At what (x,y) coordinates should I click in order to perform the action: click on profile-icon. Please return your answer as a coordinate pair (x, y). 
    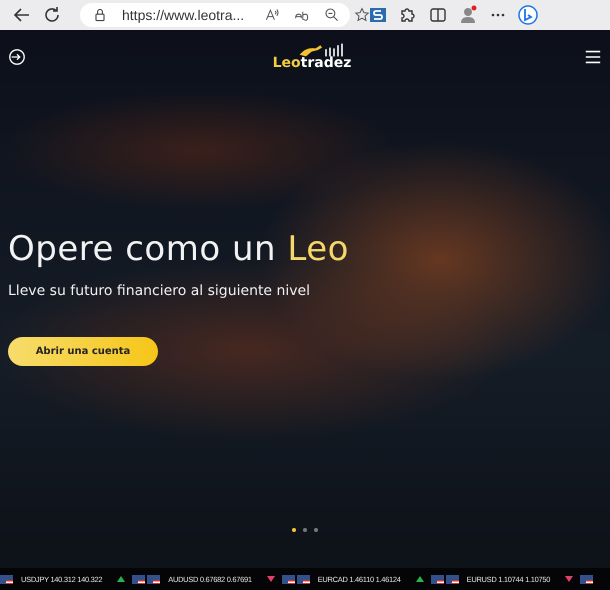
    Looking at the image, I should click on (468, 15).